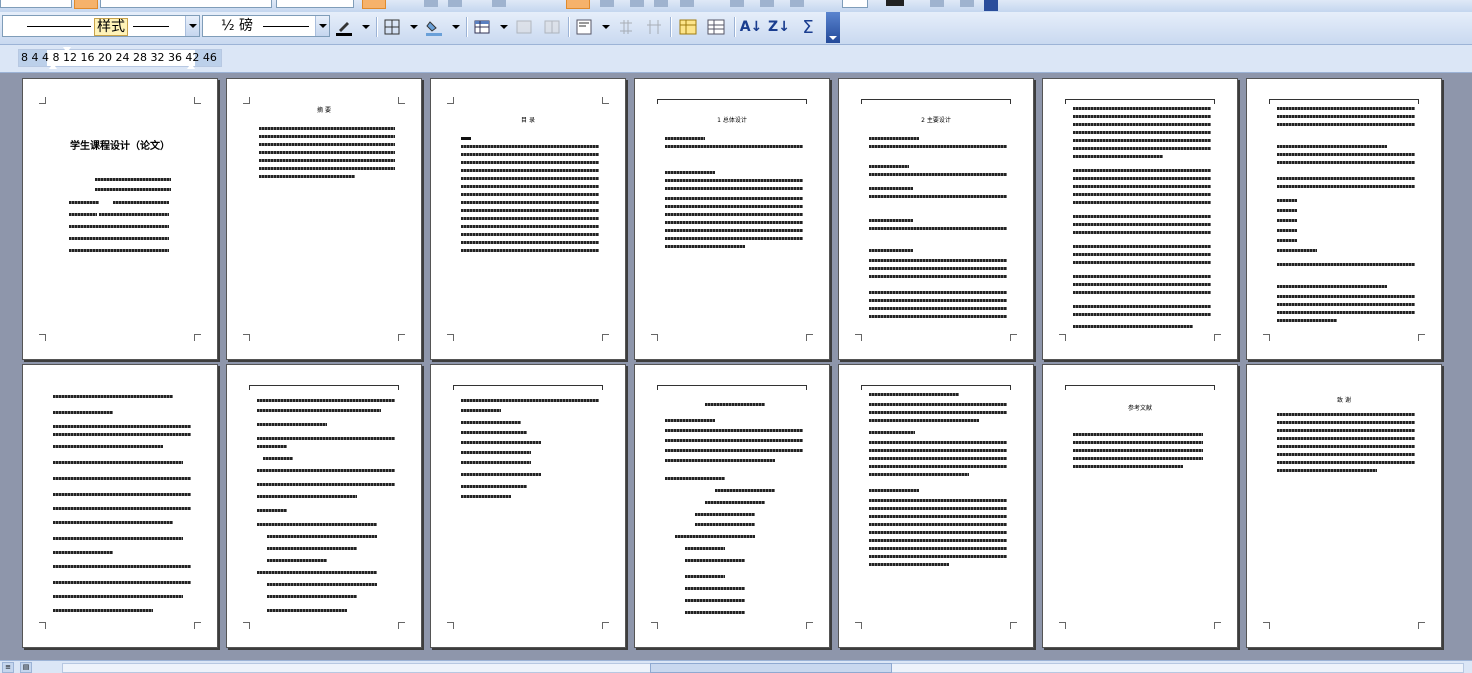 The width and height of the screenshot is (1472, 673). I want to click on close-doc-icon, so click(937, 3).